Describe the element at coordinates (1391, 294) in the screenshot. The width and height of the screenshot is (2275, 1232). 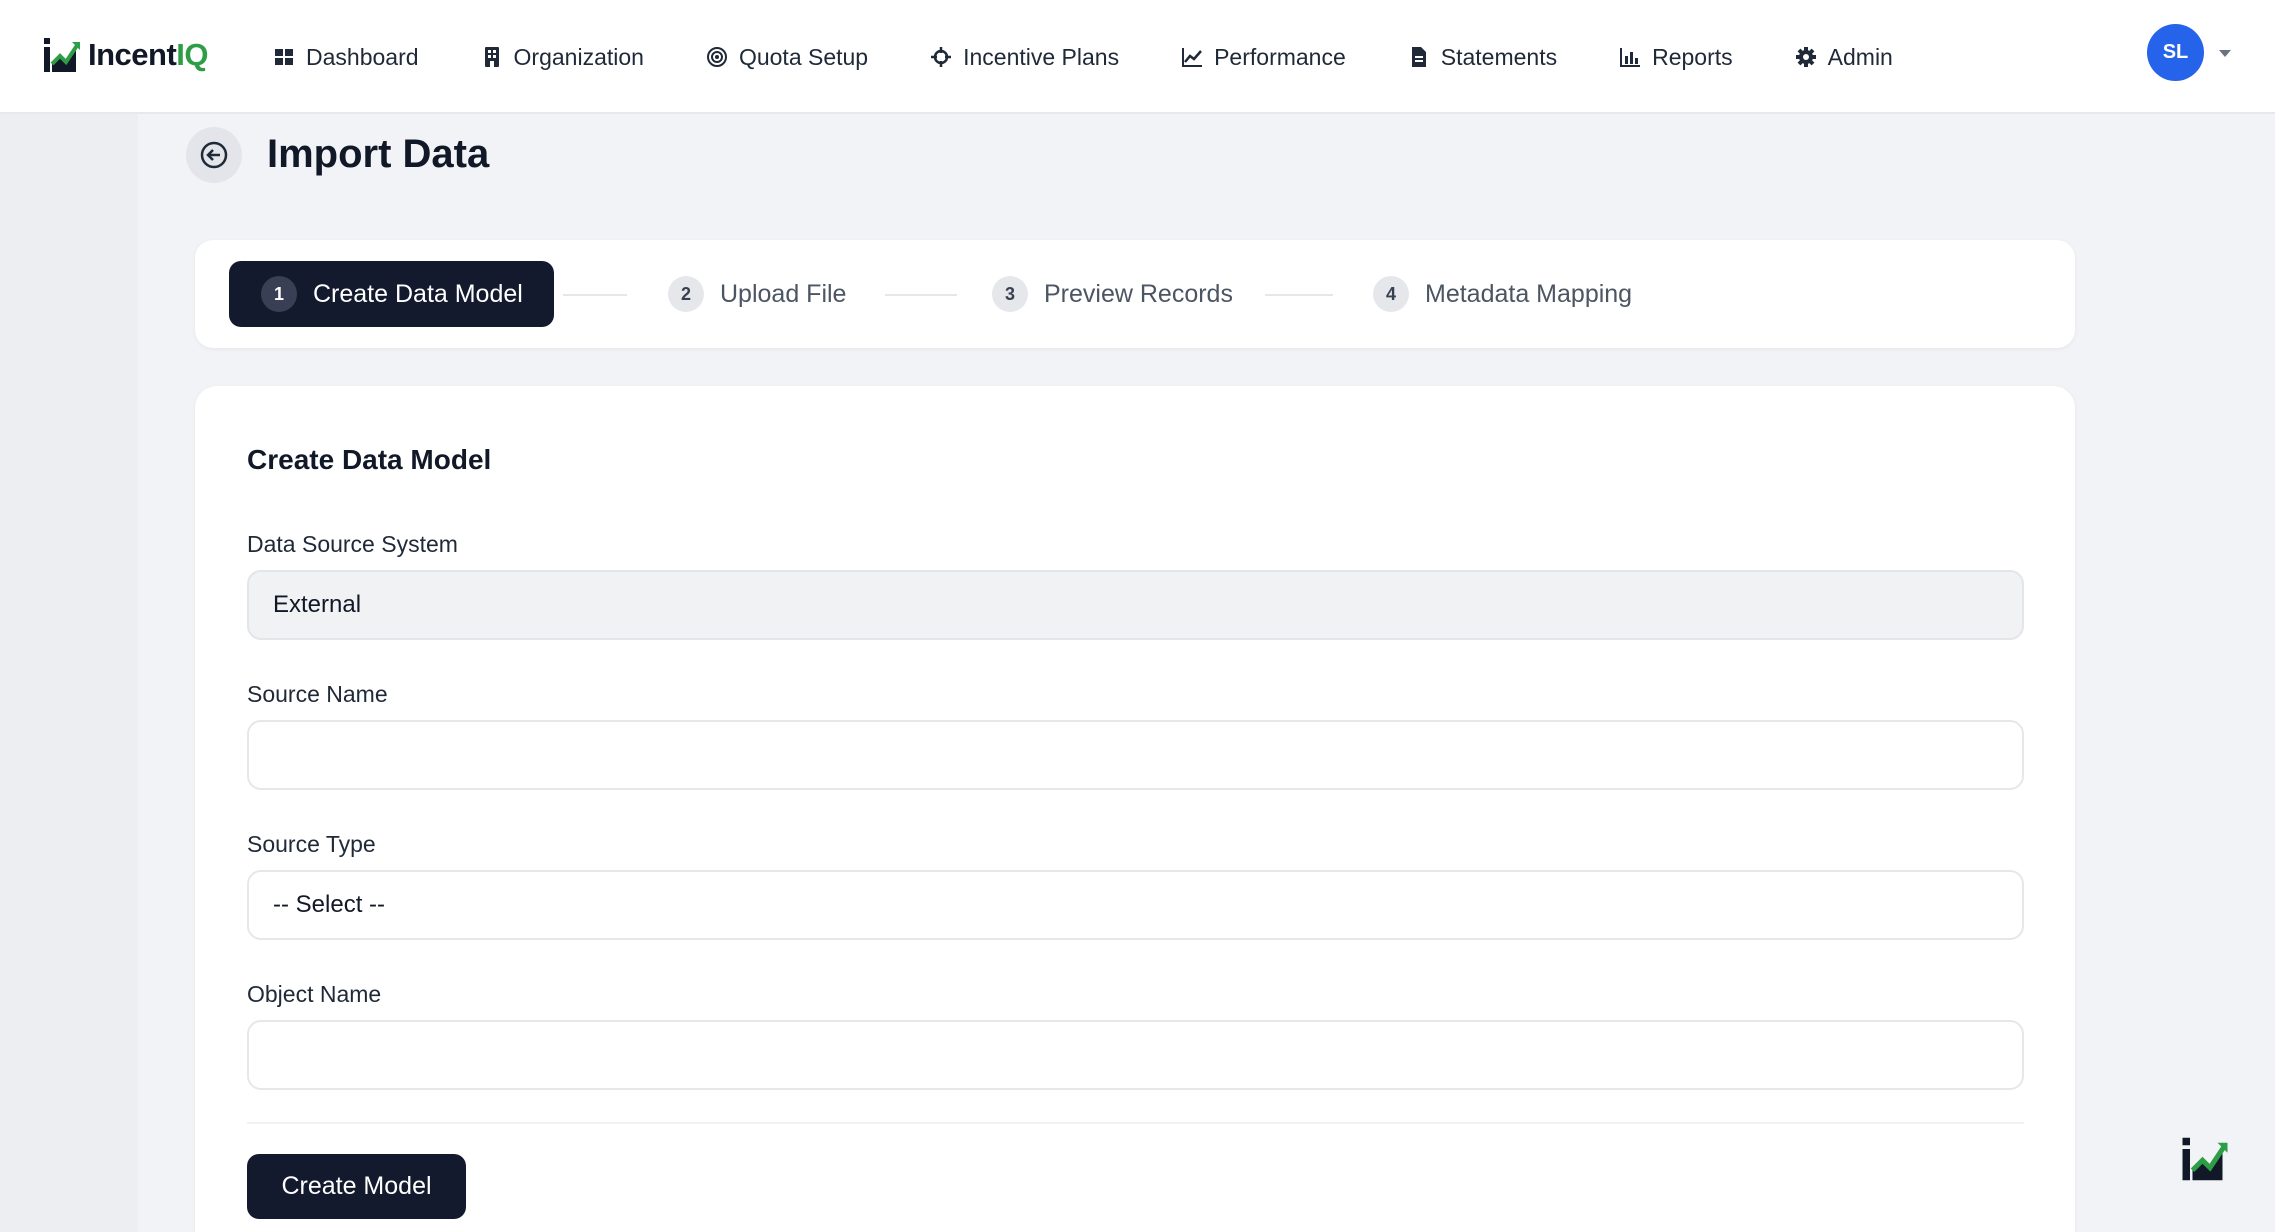
I see `step-number: 4` at that location.